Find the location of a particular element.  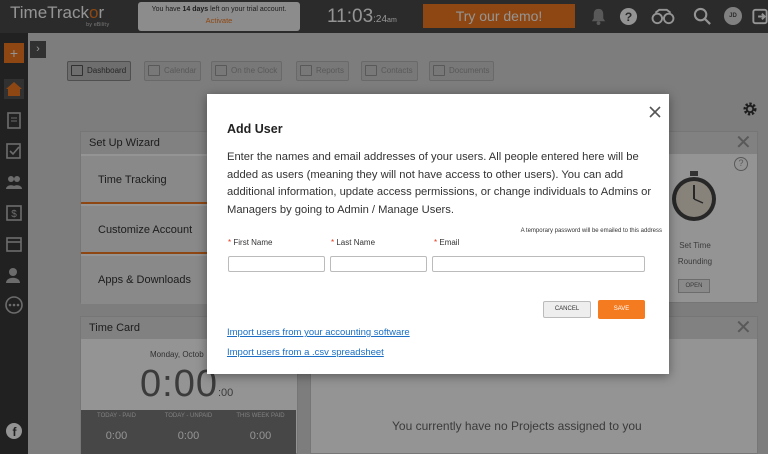

import-csv-link: Import users from a .csv spreadsheet is located at coordinates (305, 352).